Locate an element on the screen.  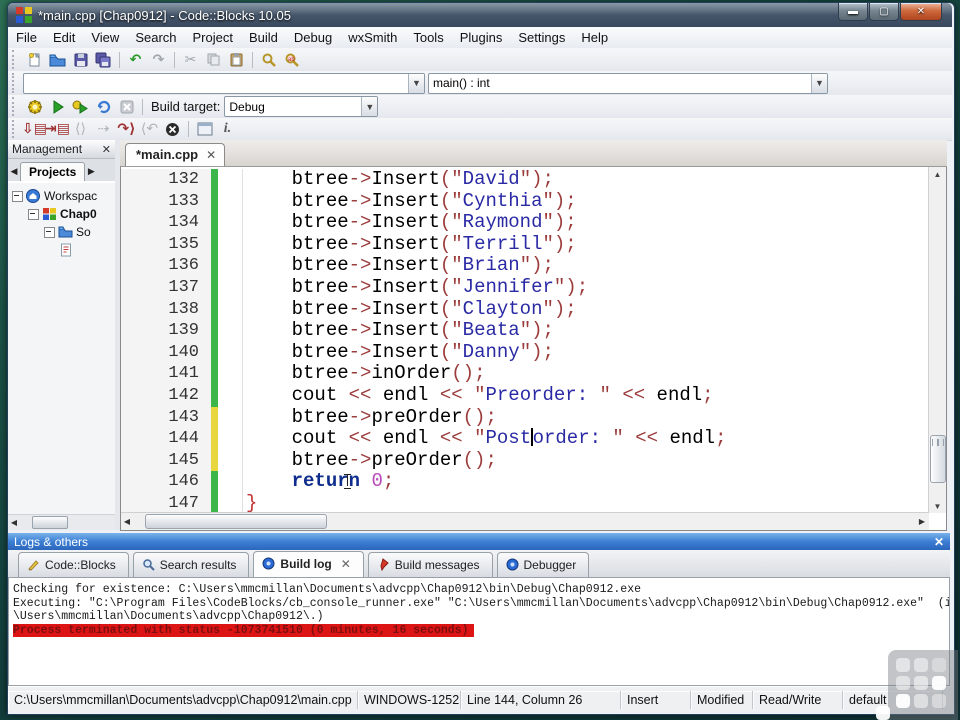
replace-button: ab is located at coordinates (291, 59).